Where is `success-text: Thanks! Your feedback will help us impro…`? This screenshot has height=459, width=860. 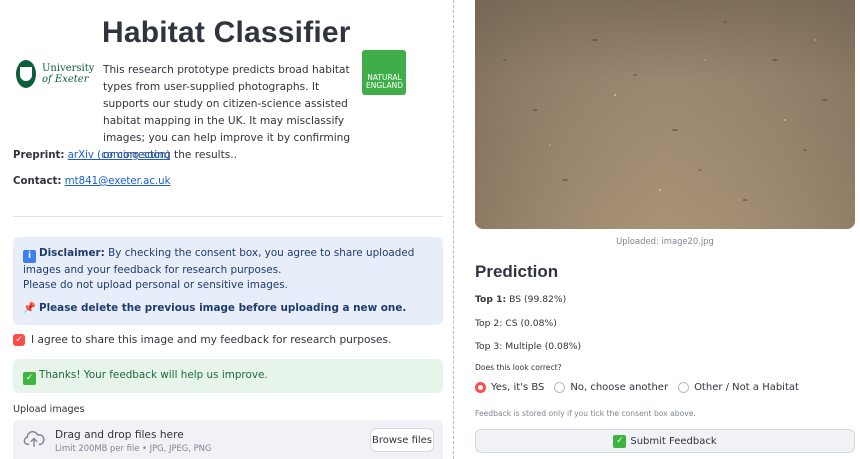
success-text: Thanks! Your feedback will help us impro… is located at coordinates (153, 375).